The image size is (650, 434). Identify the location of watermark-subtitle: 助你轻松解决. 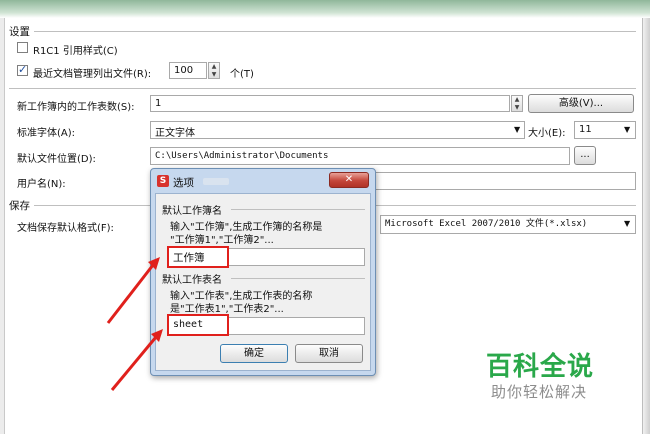
(539, 392).